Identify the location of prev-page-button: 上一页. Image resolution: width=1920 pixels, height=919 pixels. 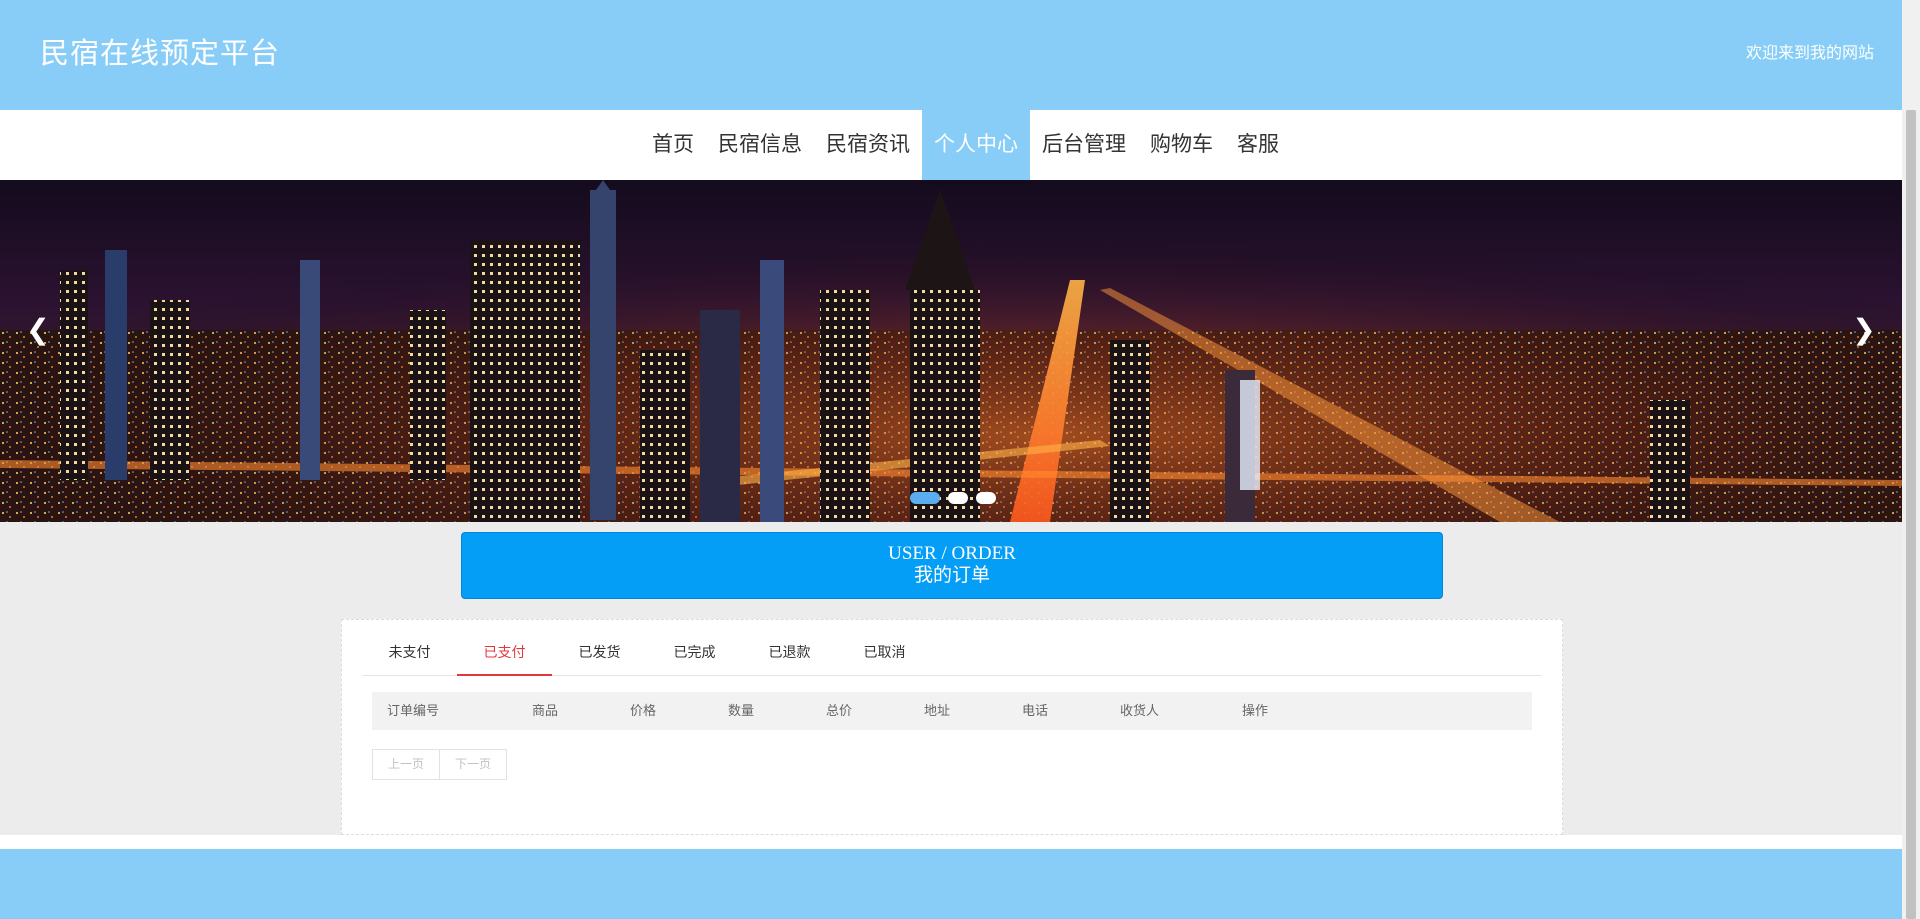
(406, 764).